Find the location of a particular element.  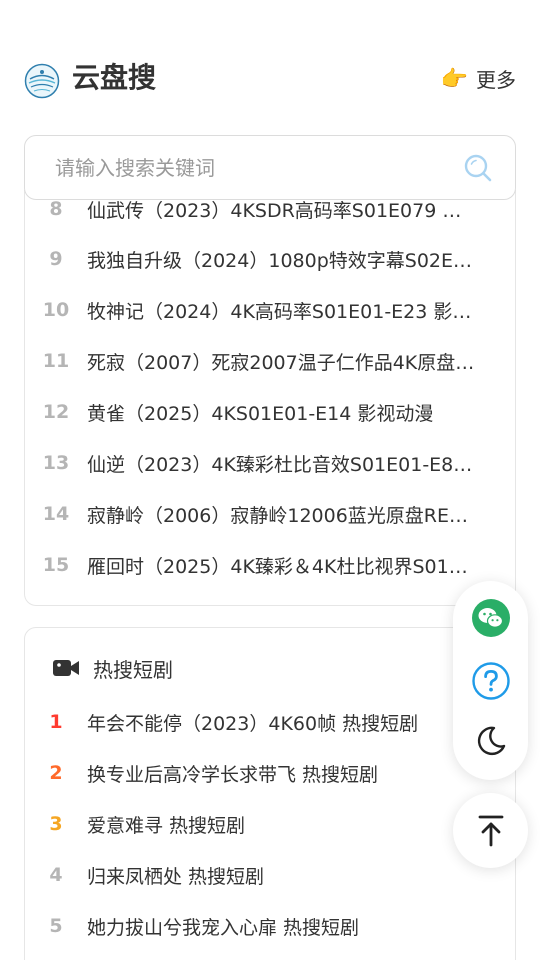

more-link-label: 更多 is located at coordinates (496, 80).